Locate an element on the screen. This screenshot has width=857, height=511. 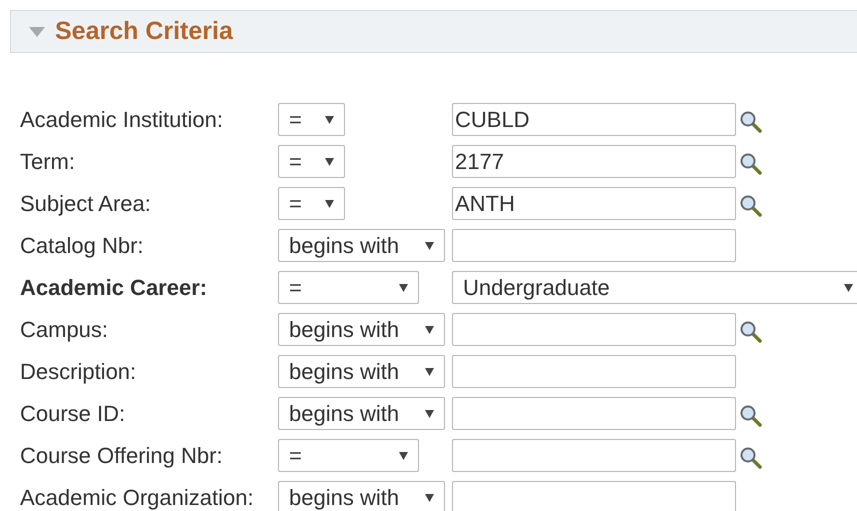
value-field: ANTH is located at coordinates (594, 203).